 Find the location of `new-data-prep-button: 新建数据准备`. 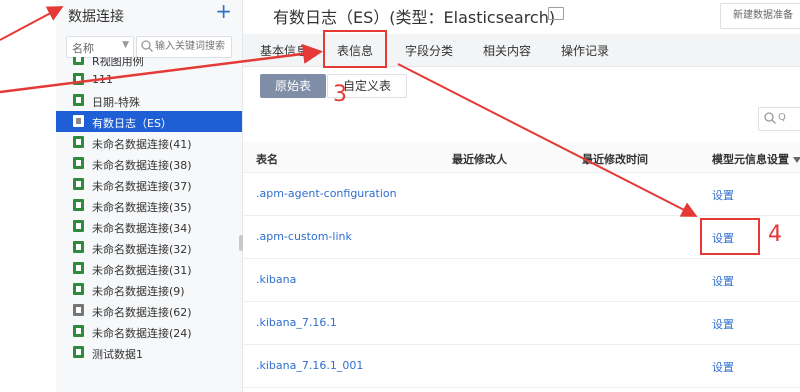

new-data-prep-button: 新建数据准备 is located at coordinates (760, 16).